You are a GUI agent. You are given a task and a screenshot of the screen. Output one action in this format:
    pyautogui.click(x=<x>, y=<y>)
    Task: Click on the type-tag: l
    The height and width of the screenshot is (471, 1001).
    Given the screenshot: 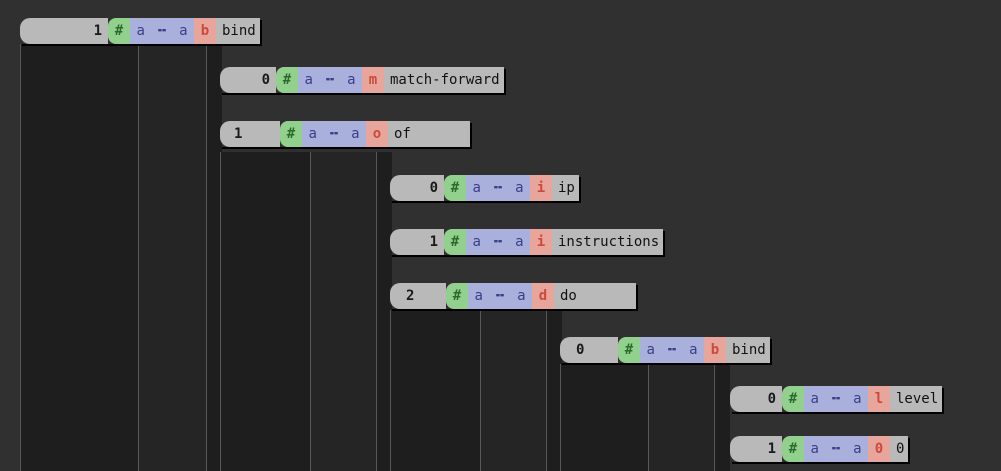 What is the action you would take?
    pyautogui.click(x=879, y=399)
    